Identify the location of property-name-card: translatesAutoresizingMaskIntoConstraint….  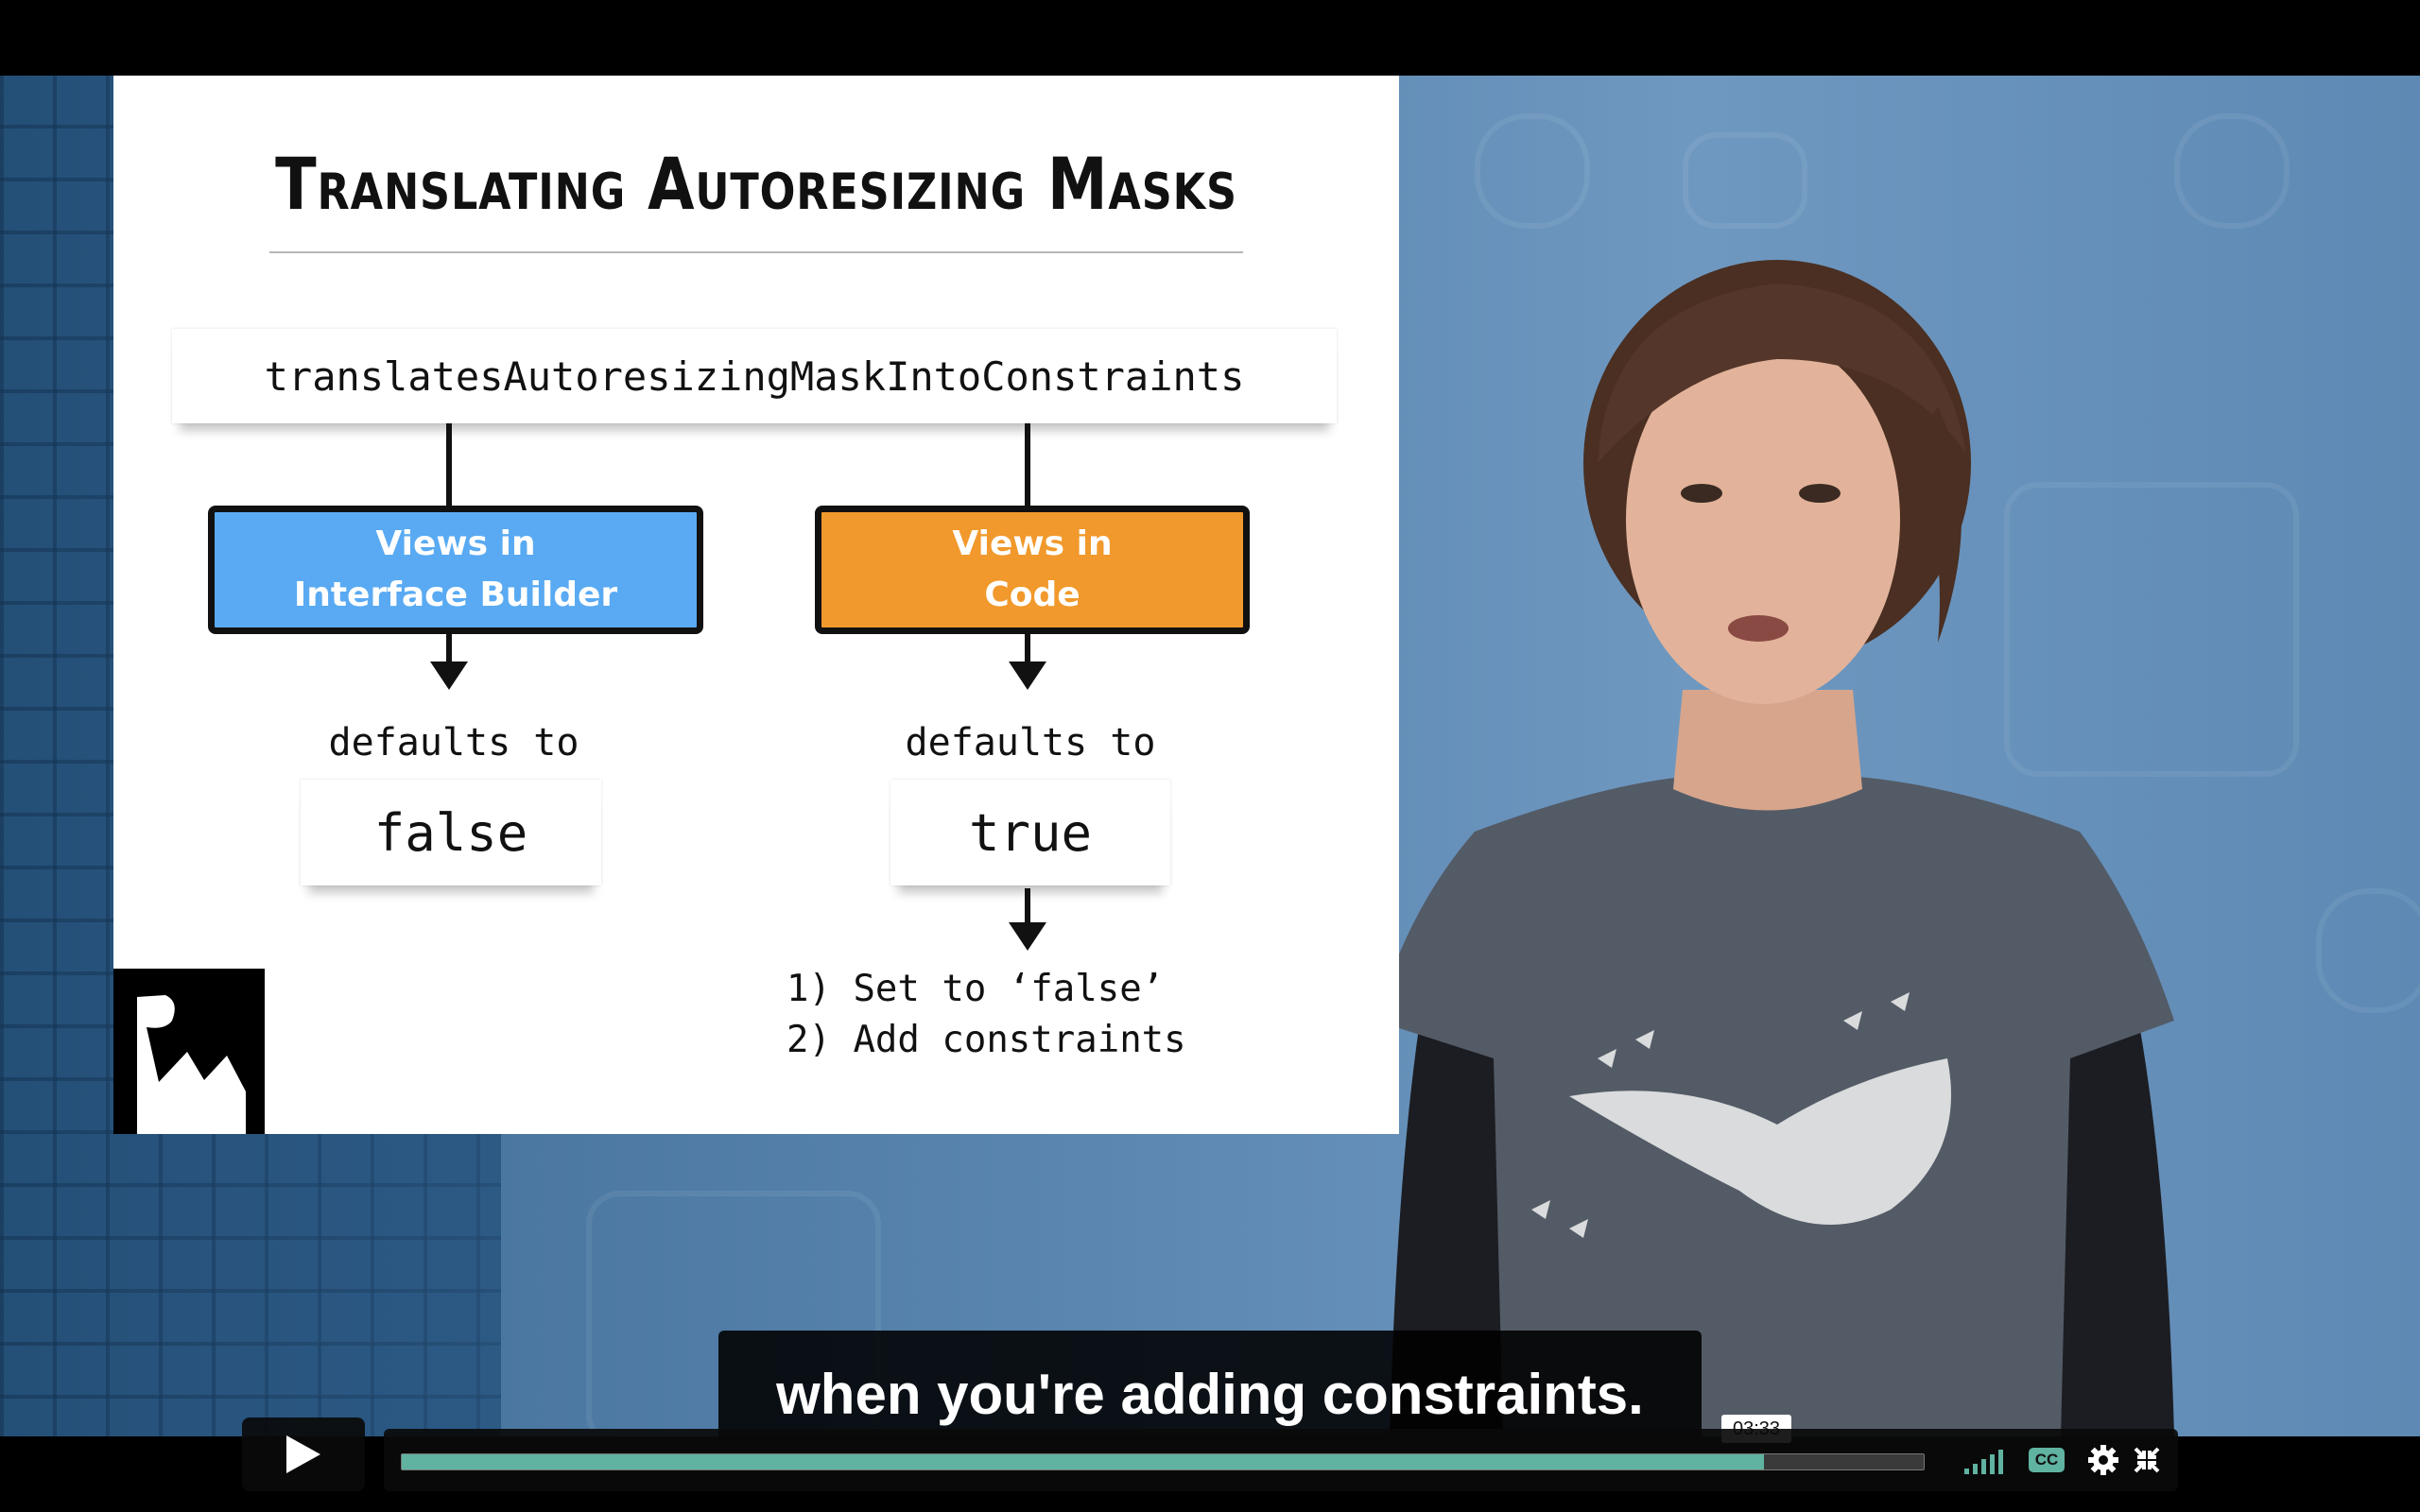
(754, 376).